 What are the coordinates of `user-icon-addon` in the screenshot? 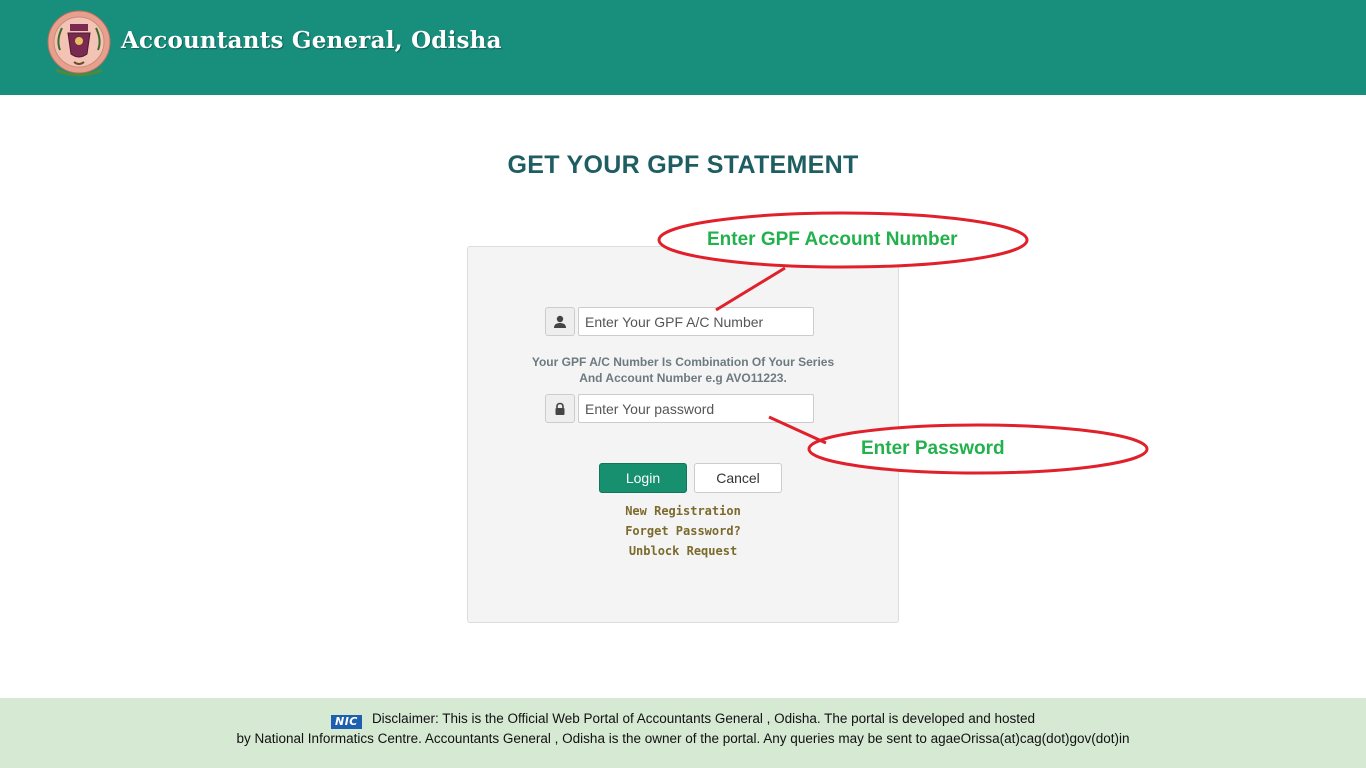 It's located at (560, 321).